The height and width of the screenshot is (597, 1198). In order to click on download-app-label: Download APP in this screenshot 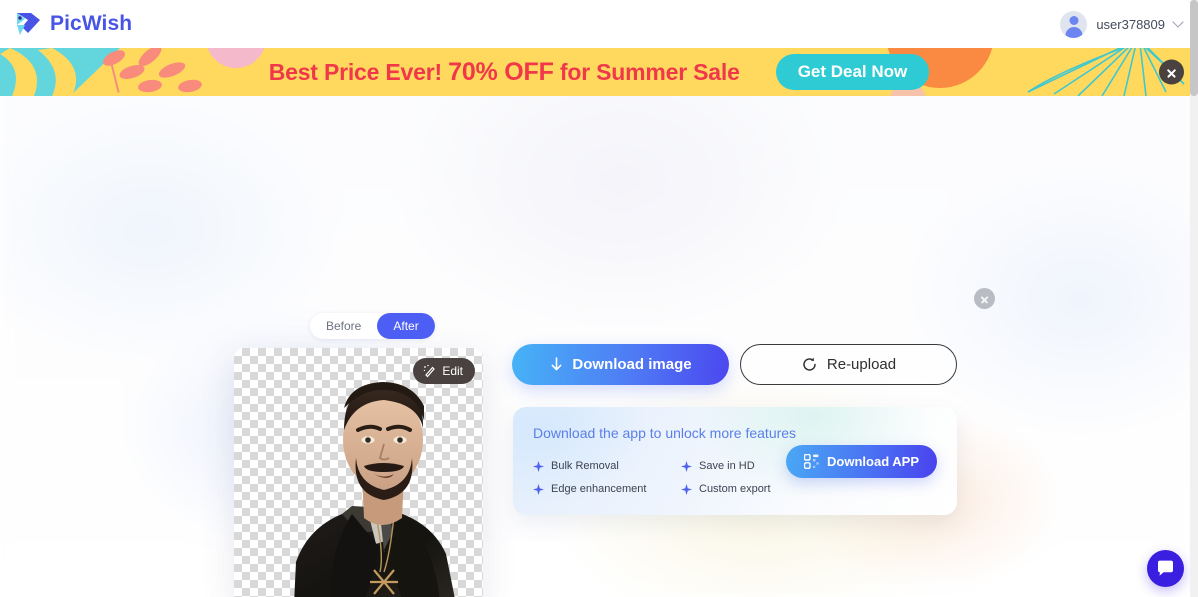, I will do `click(873, 461)`.